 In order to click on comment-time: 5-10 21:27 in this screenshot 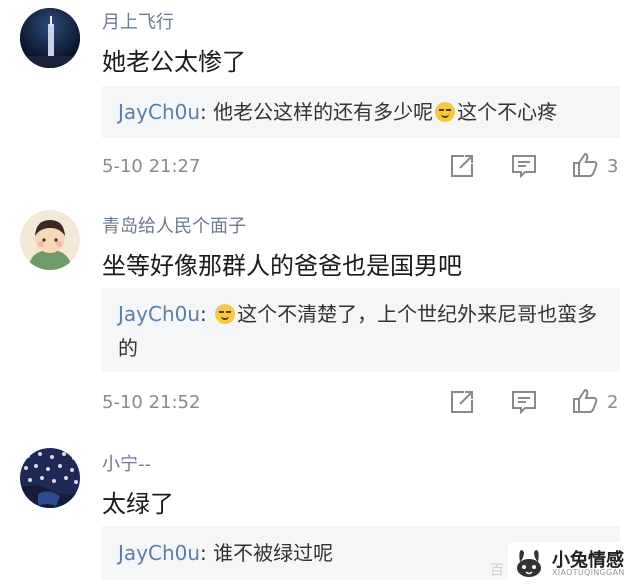, I will do `click(151, 166)`.